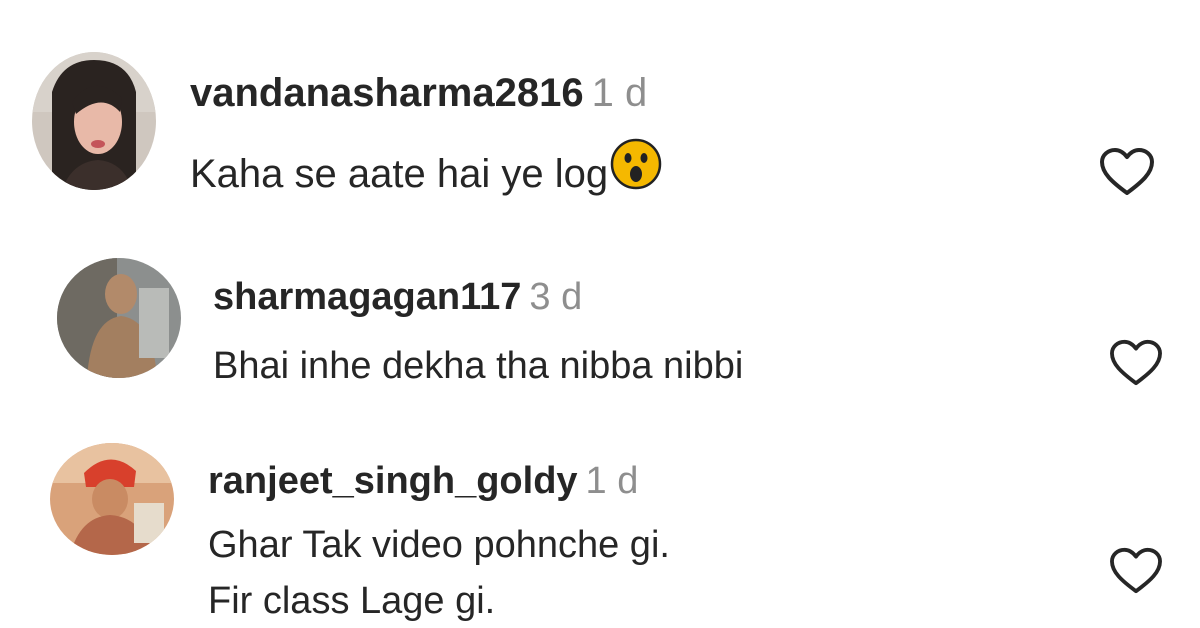 This screenshot has width=1200, height=628. Describe the element at coordinates (439, 545) in the screenshot. I see `comment-text-line: Ghar Tak video pohnche gi.` at that location.